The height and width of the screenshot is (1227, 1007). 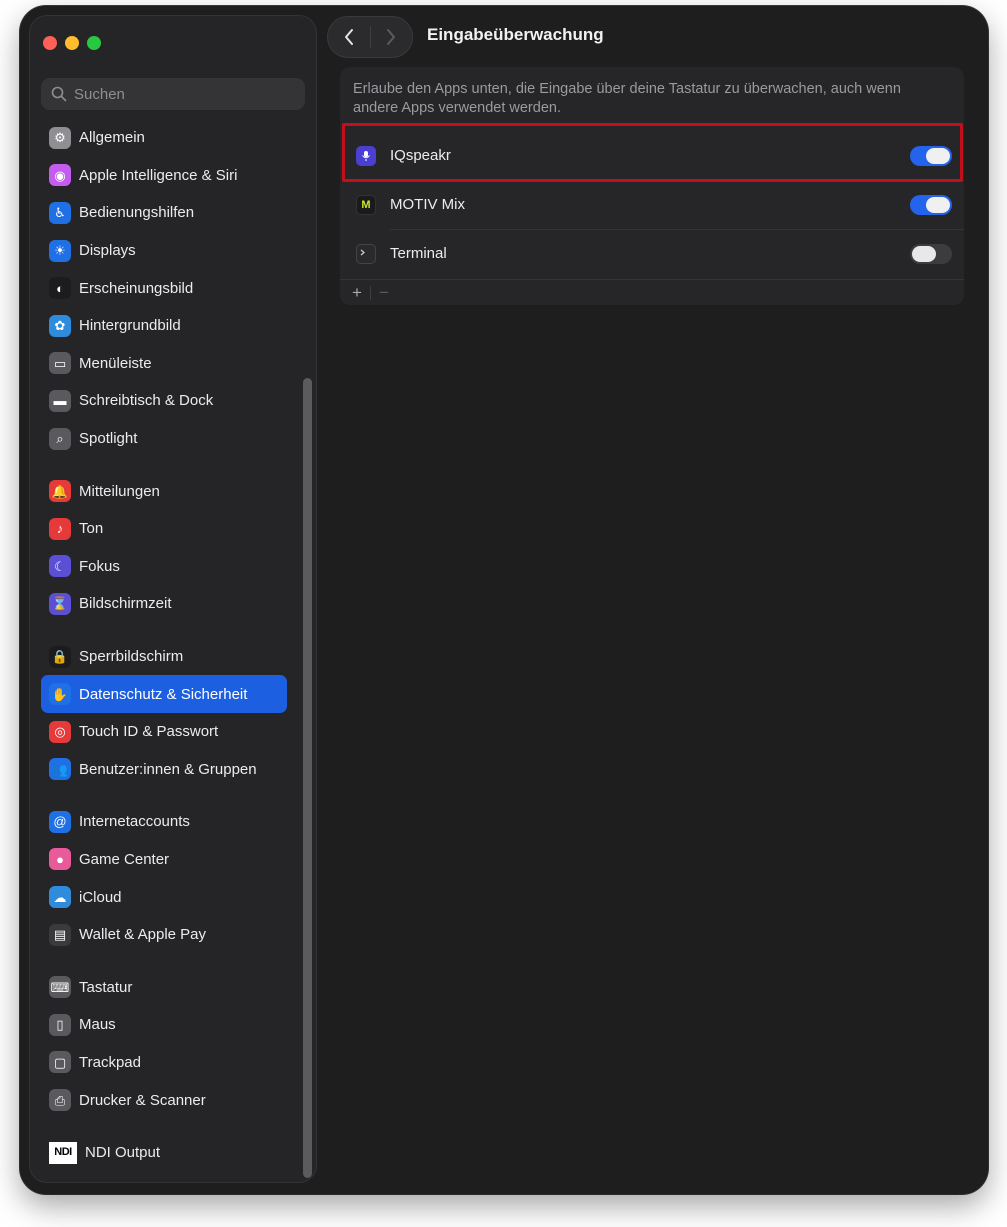 What do you see at coordinates (158, 175) in the screenshot?
I see `sidebar-item-label: Apple Intelligence & Siri` at bounding box center [158, 175].